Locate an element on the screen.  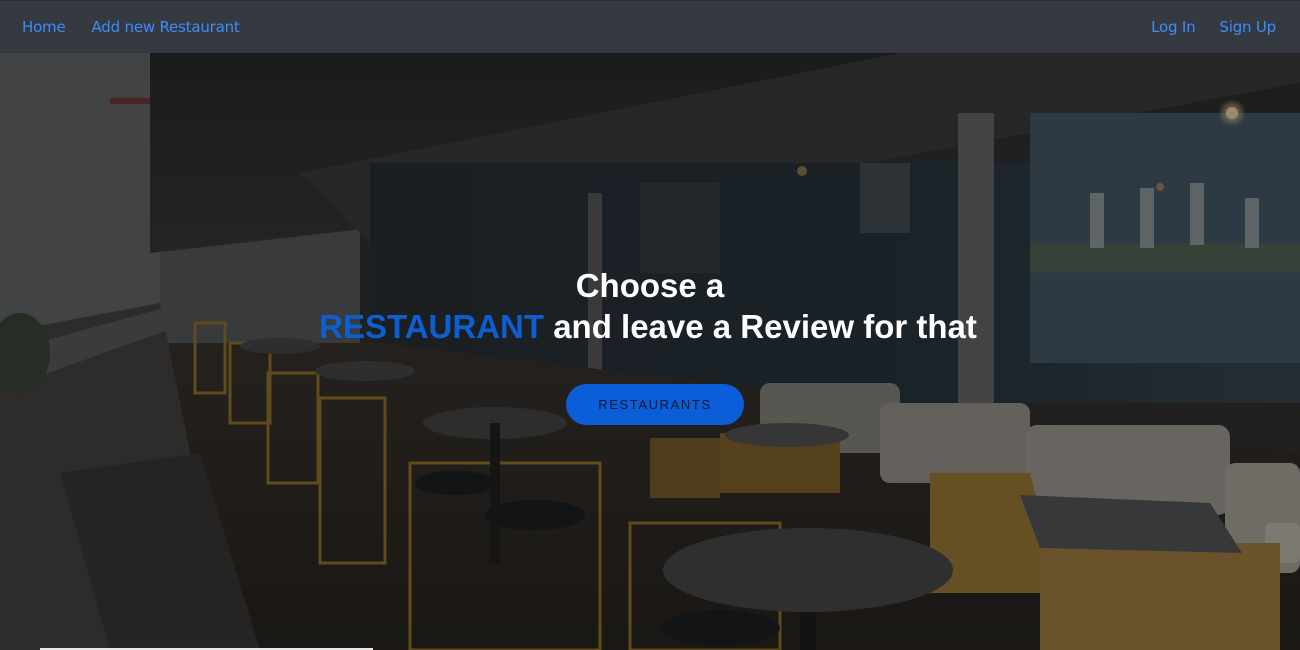
nav-right-group: Log In Sign Up is located at coordinates (1213, 27).